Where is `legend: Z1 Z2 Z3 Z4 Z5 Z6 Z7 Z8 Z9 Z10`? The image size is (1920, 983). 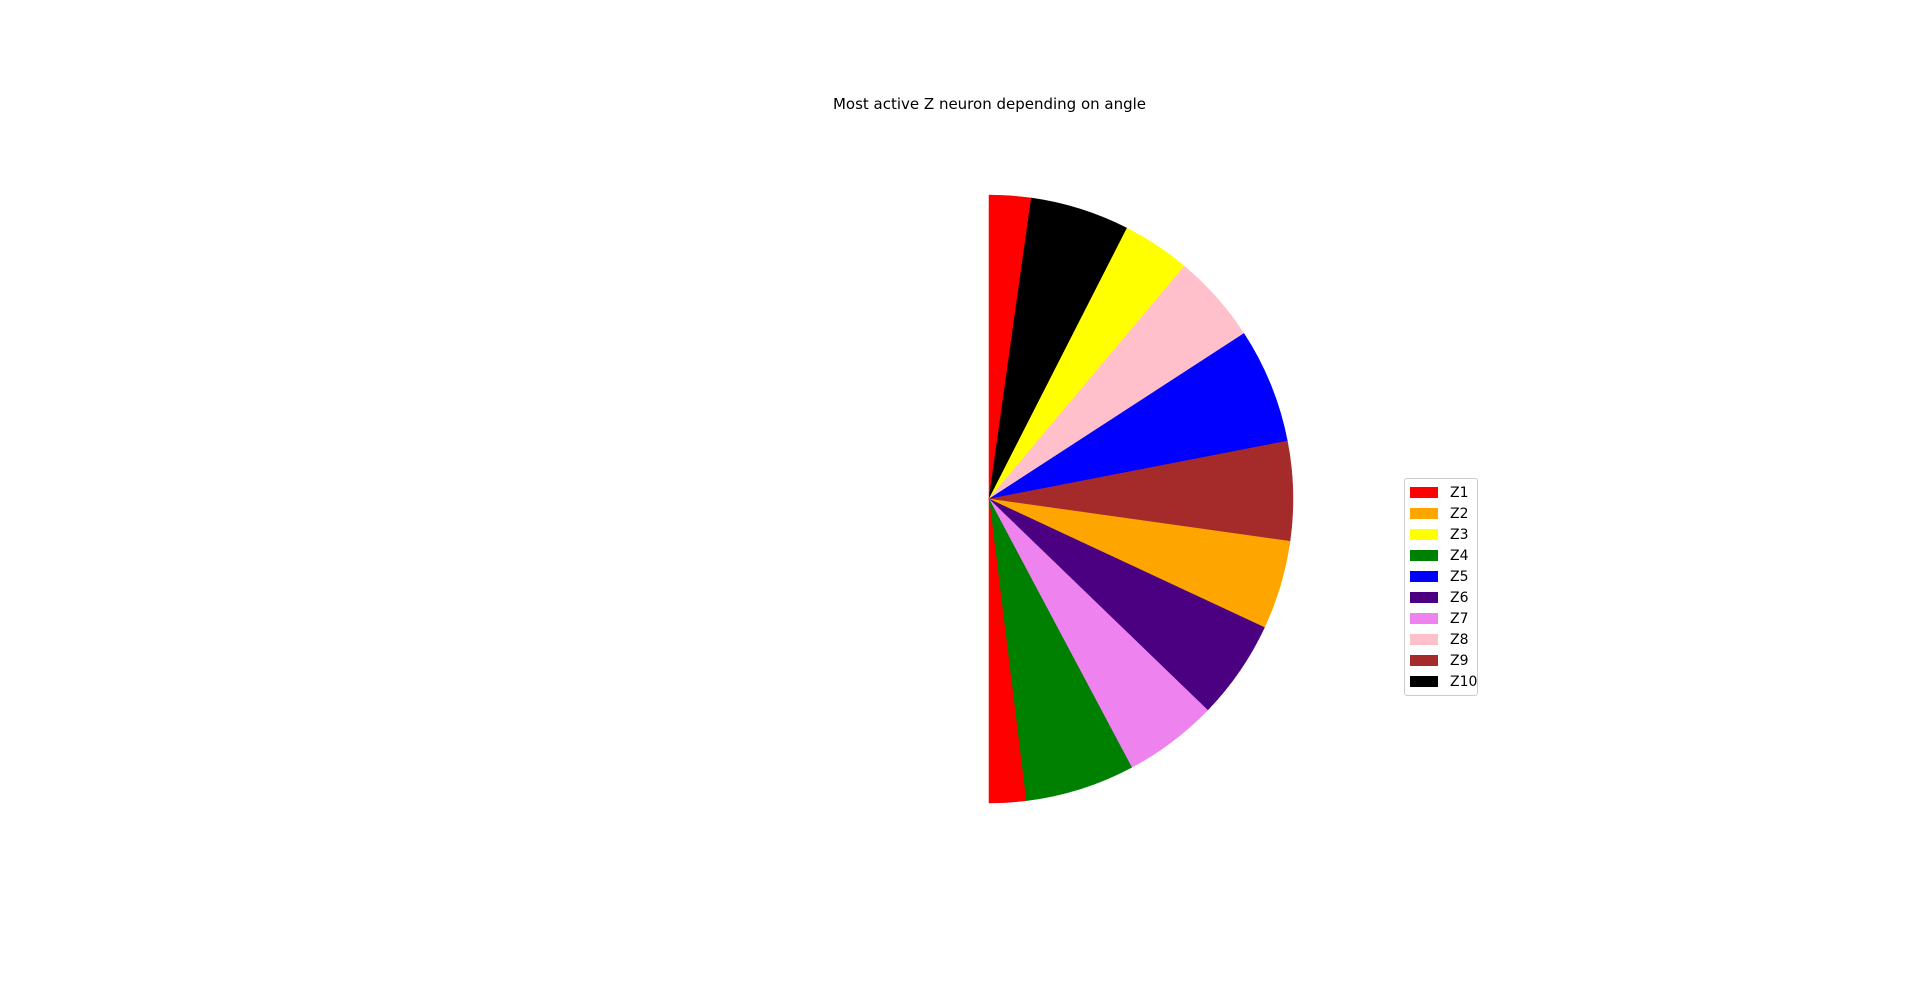 legend: Z1 Z2 Z3 Z4 Z5 Z6 Z7 Z8 Z9 Z10 is located at coordinates (1441, 587).